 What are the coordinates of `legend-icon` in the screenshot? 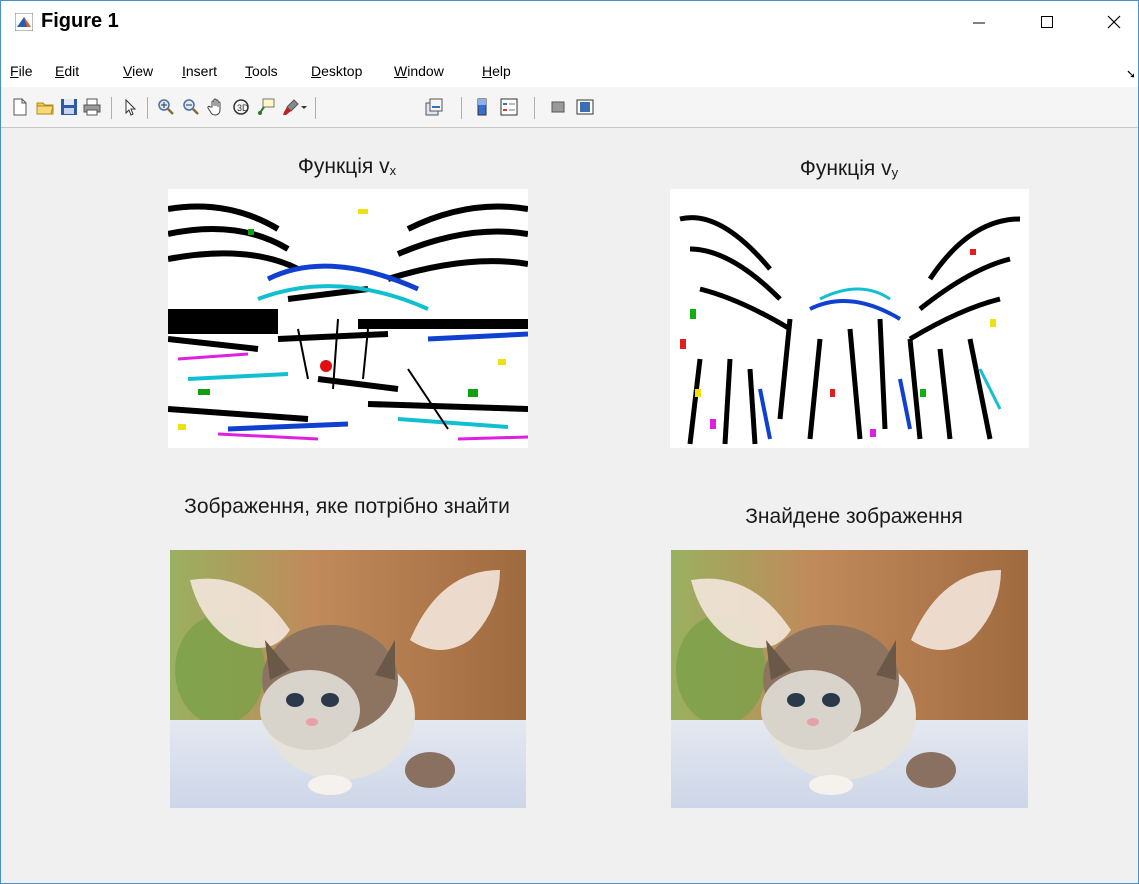 It's located at (509, 107).